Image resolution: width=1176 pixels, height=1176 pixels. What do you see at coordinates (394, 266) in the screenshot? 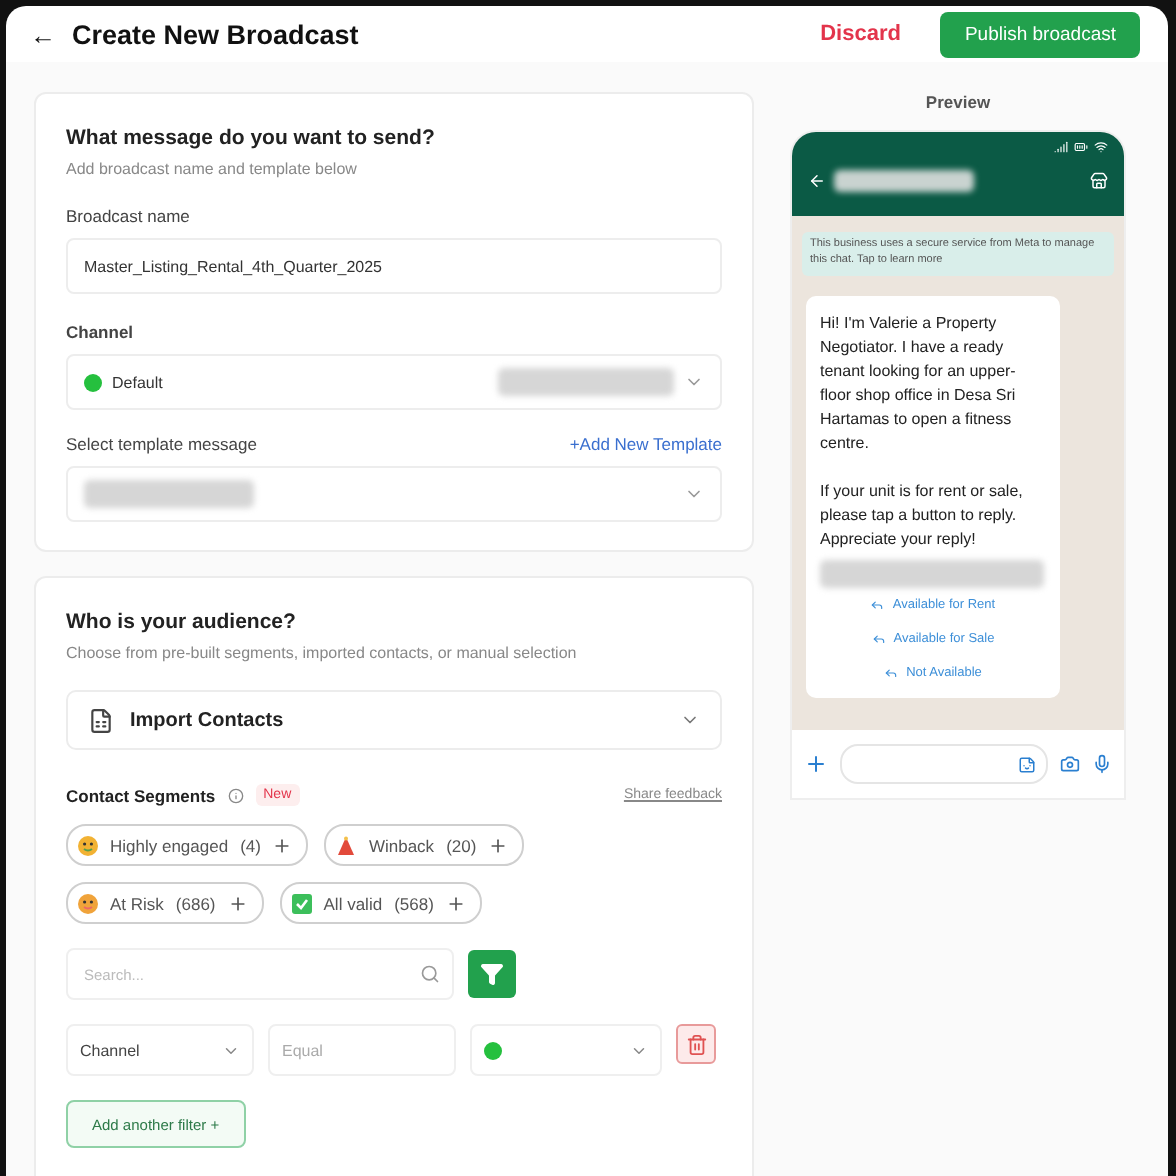
I see `broadcast-name-field: Master_Listing_Rental_4th_Quarter_2025` at bounding box center [394, 266].